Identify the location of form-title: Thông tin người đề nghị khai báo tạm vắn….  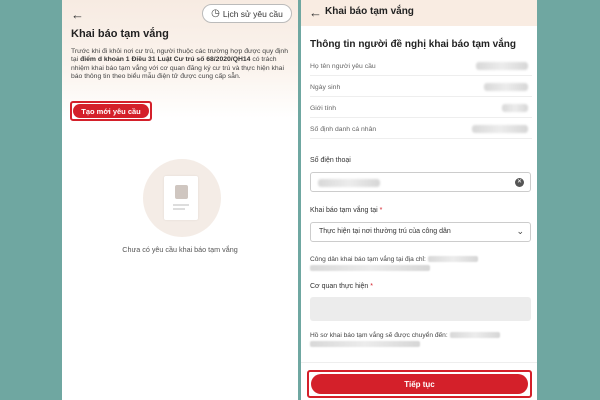
(413, 44).